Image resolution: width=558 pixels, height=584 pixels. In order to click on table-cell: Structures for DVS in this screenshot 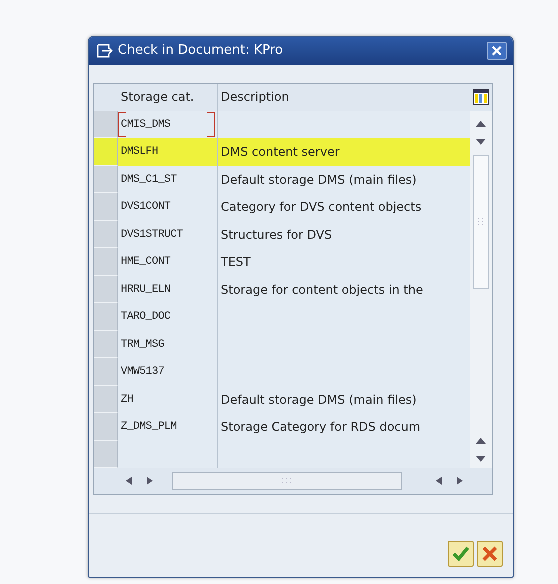, I will do `click(344, 234)`.